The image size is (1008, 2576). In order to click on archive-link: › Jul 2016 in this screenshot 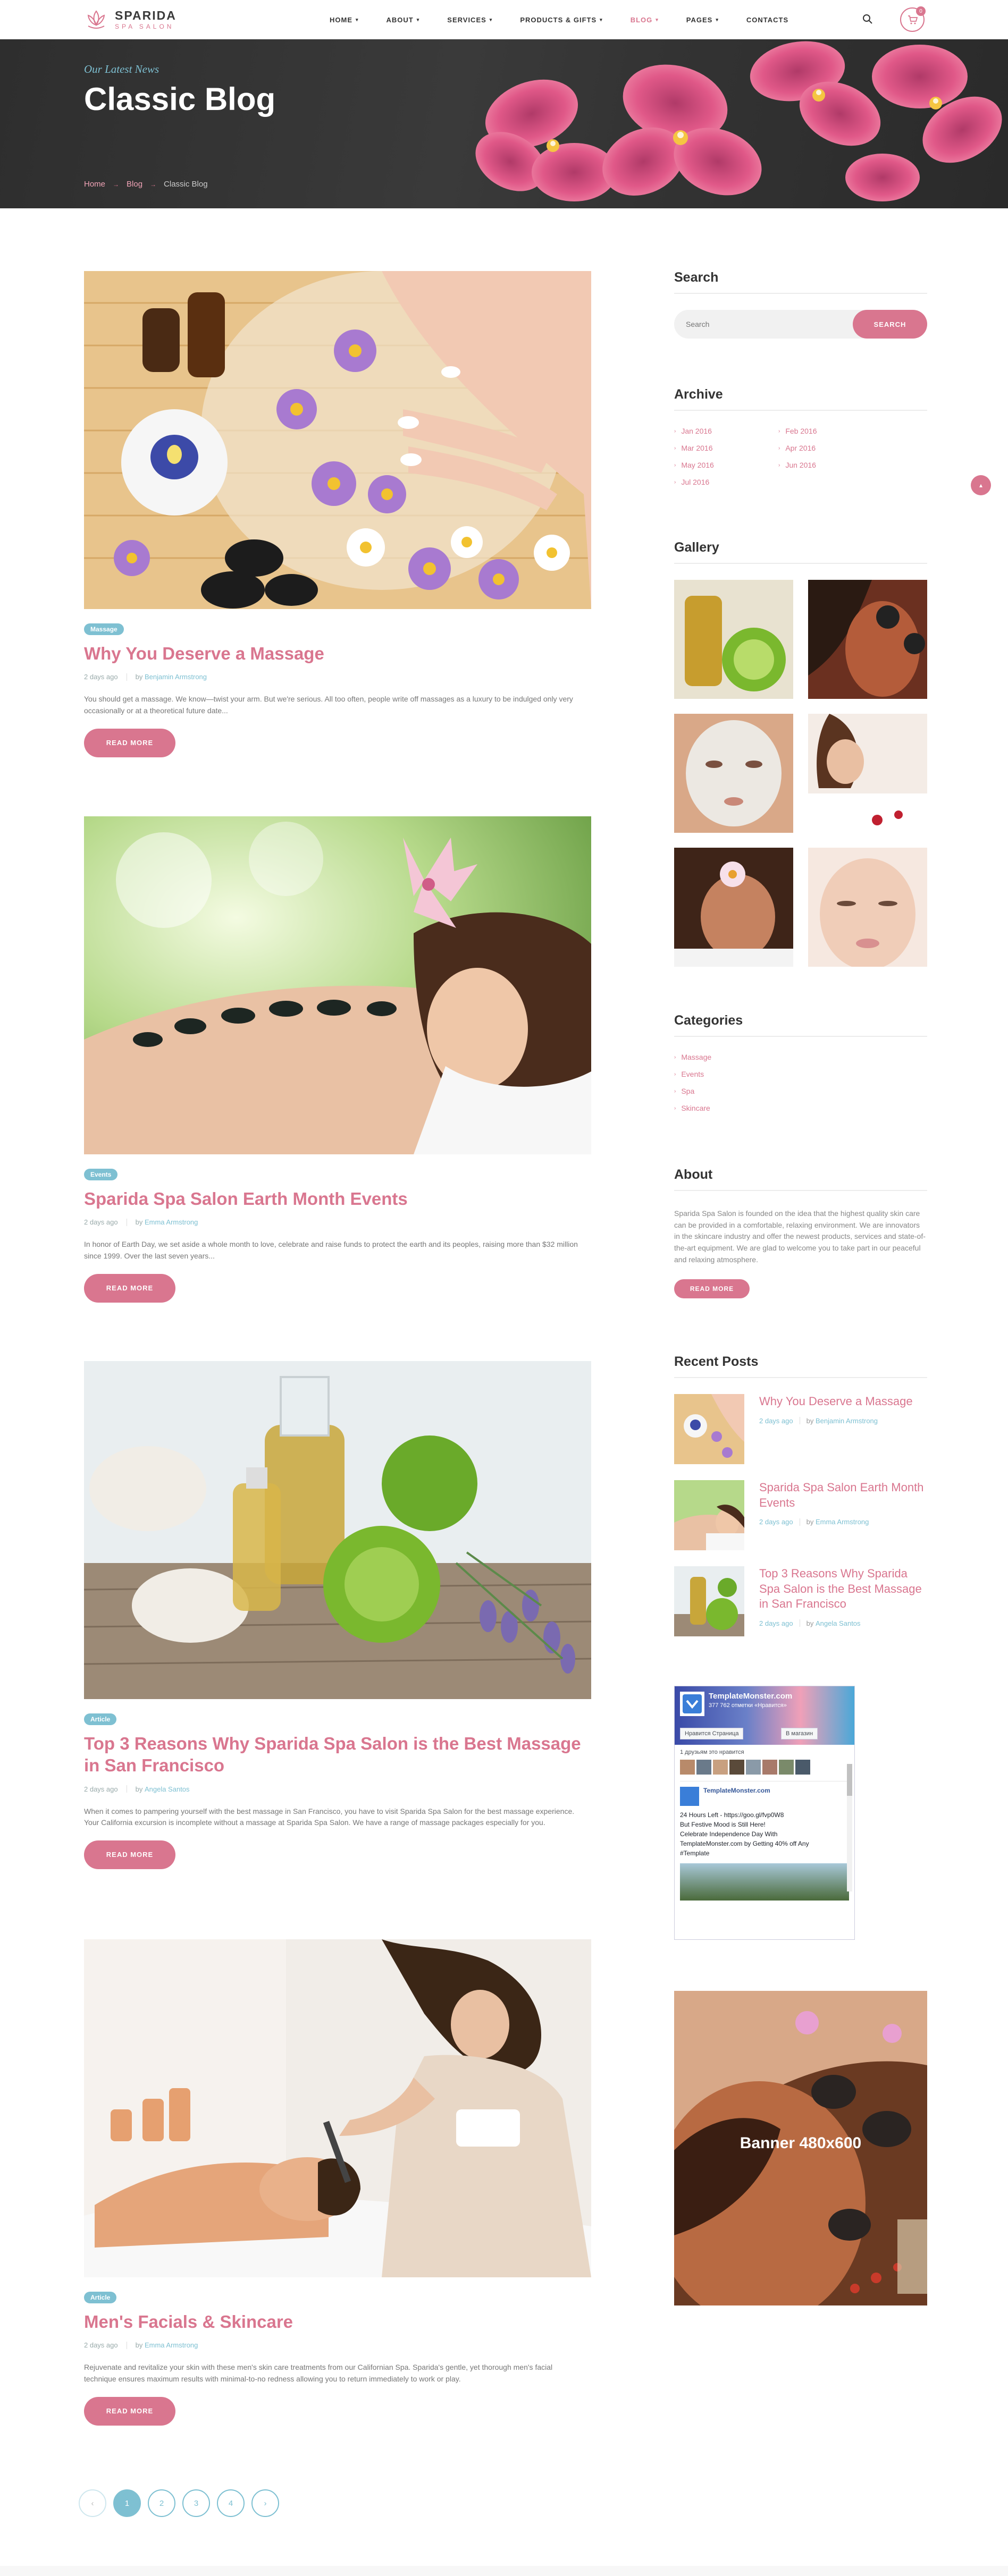, I will do `click(726, 482)`.